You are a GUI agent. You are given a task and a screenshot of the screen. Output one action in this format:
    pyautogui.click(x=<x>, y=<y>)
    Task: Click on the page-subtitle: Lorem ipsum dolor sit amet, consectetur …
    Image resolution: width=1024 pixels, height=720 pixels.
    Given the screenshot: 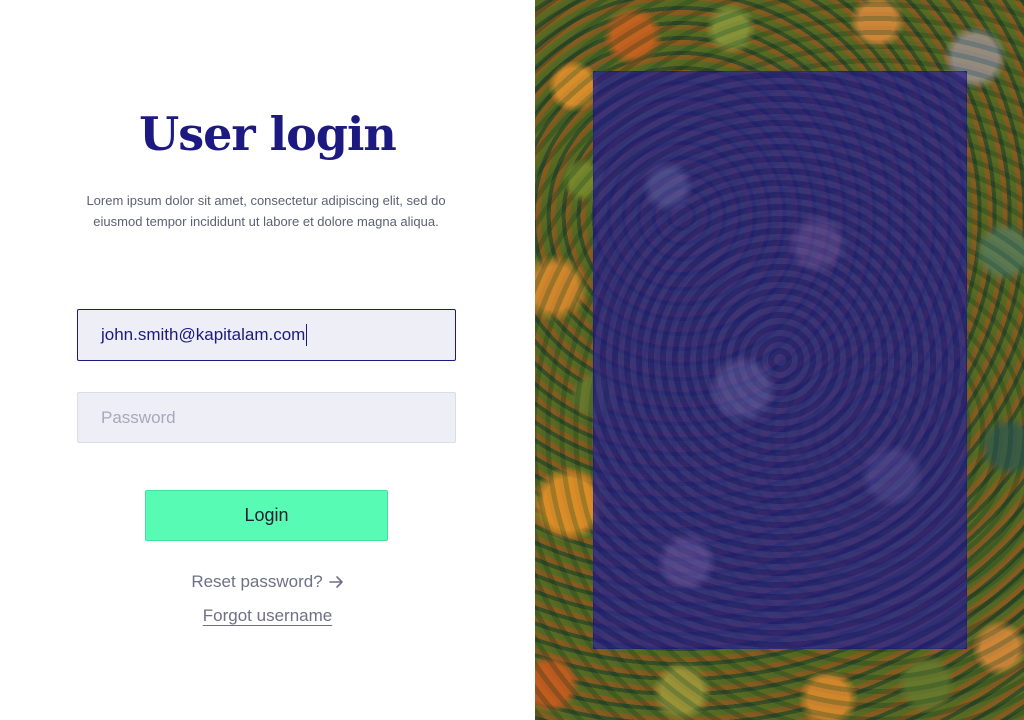 What is the action you would take?
    pyautogui.click(x=266, y=211)
    